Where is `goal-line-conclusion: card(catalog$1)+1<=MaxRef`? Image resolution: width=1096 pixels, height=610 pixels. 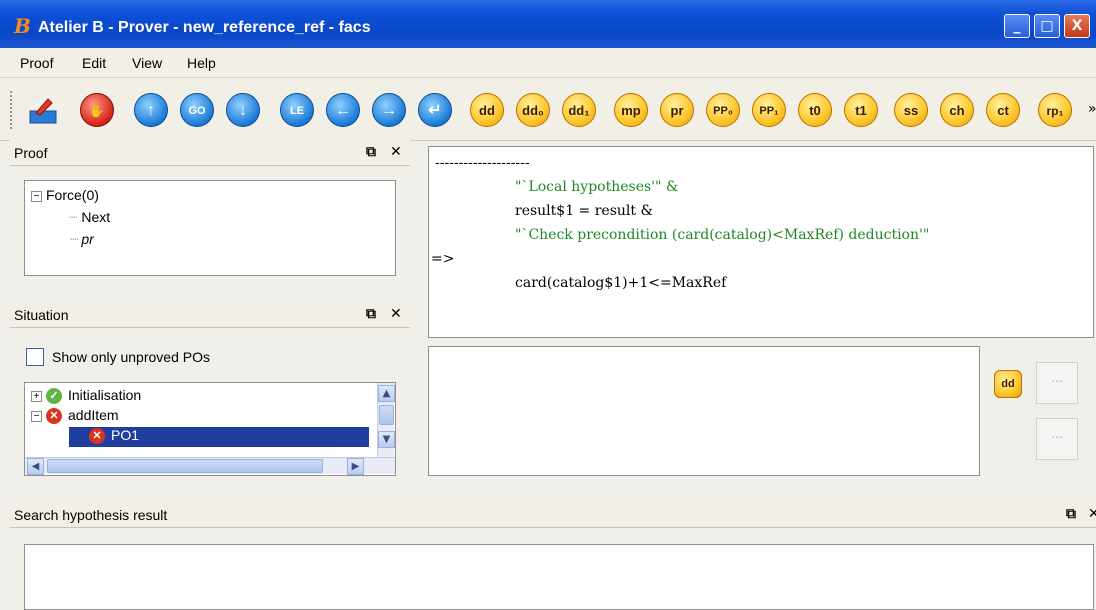
goal-line-conclusion: card(catalog$1)+1<=MaxRef is located at coordinates (621, 283).